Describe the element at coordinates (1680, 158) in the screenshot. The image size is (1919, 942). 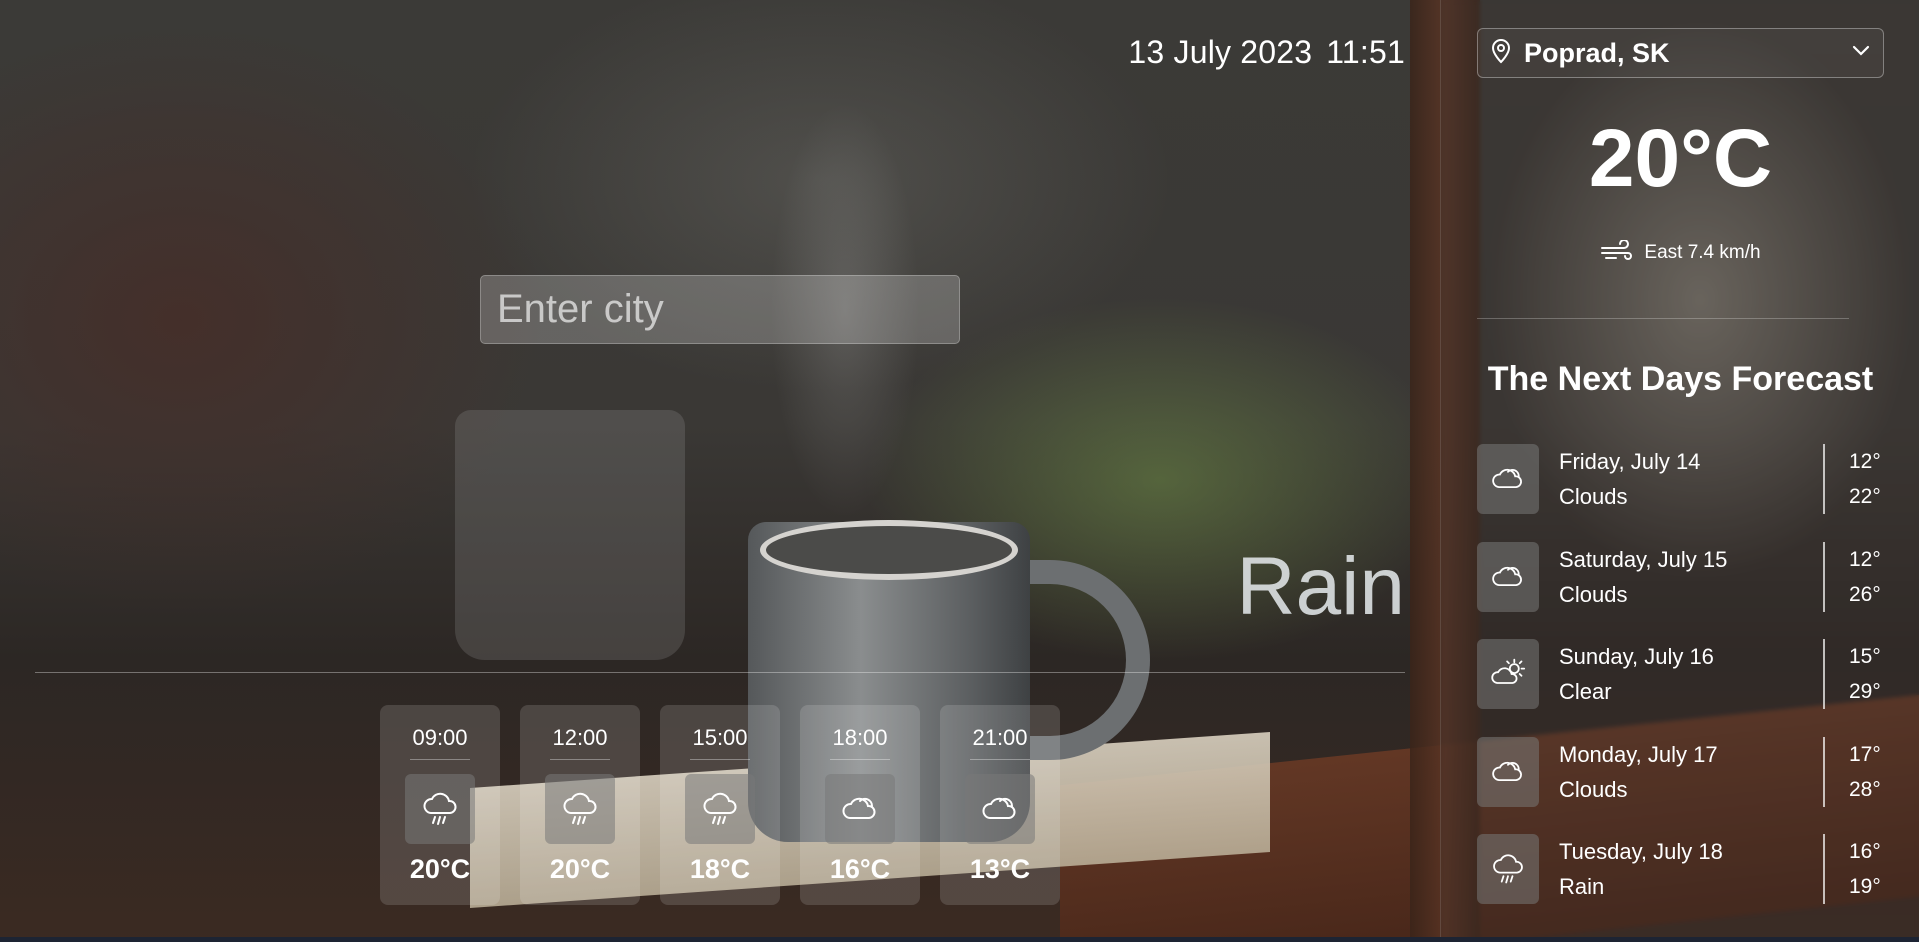
I see `current-temperature: 20°C` at that location.